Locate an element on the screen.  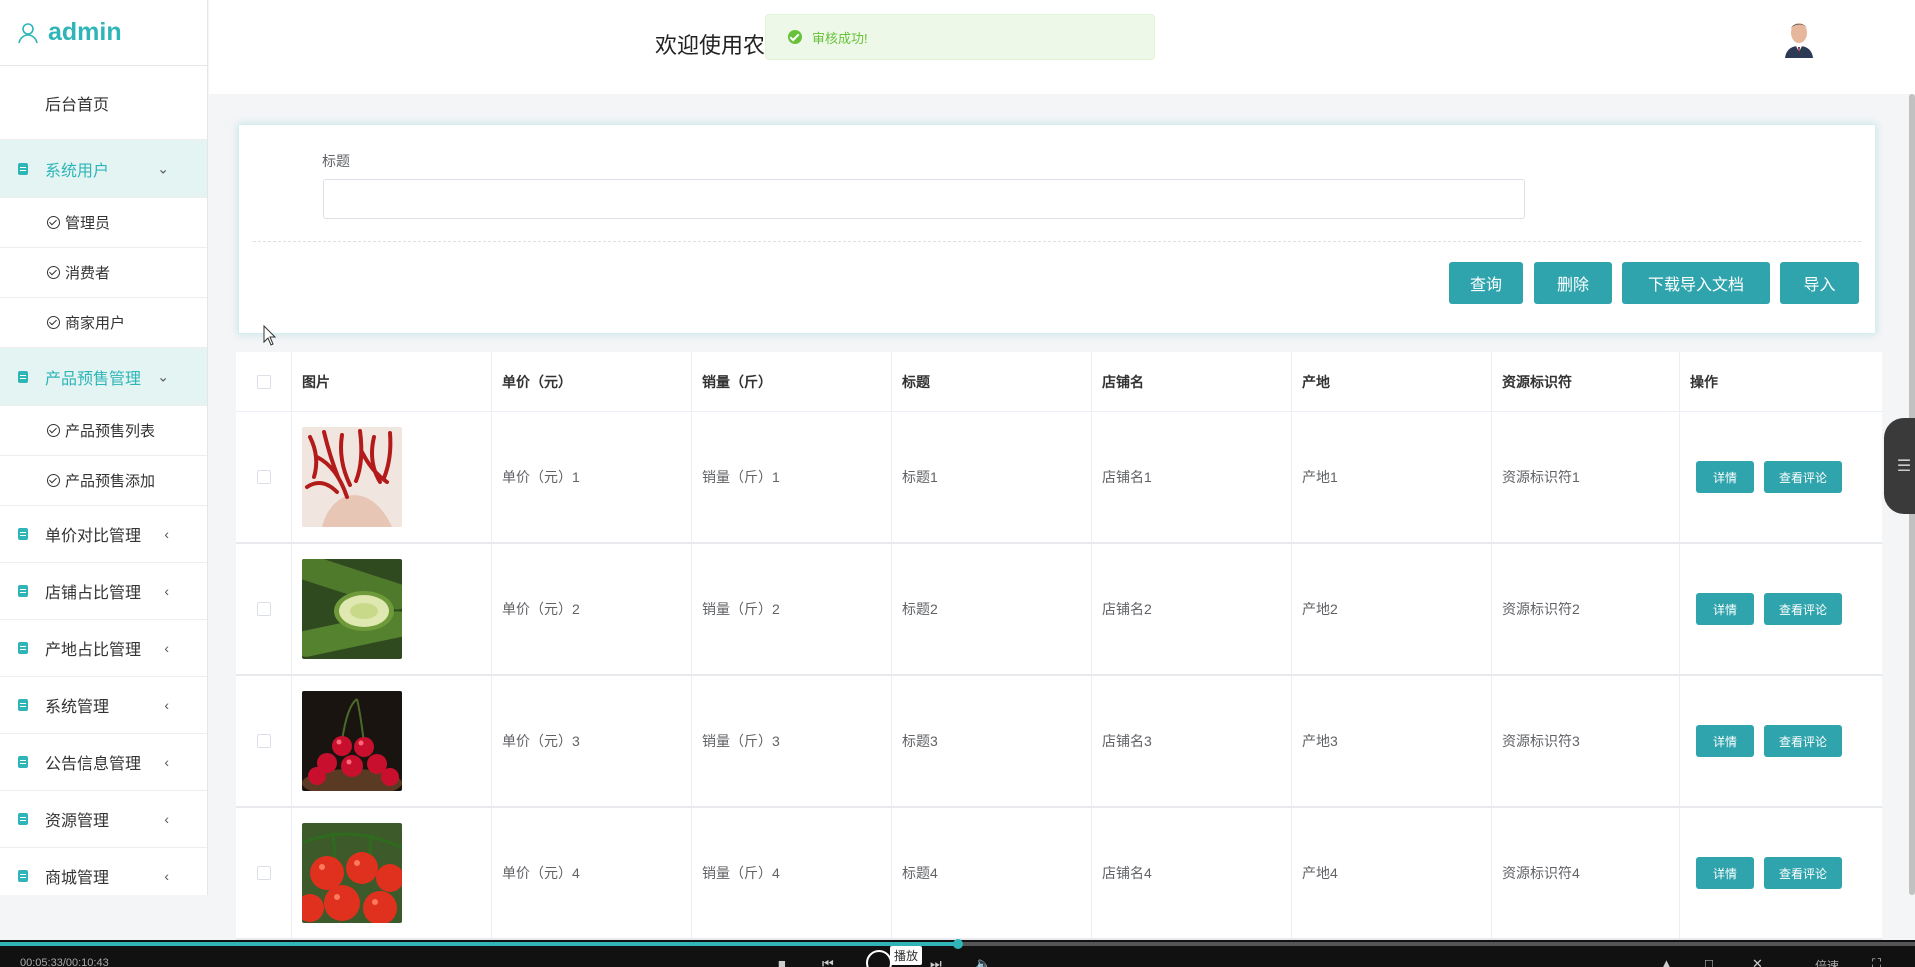
product-image-tomato is located at coordinates (352, 873).